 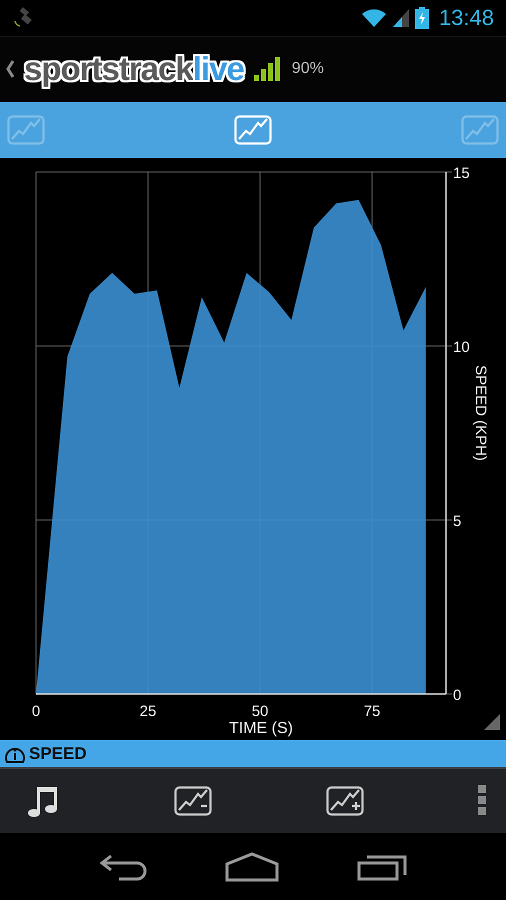 I want to click on signal-icon, so click(x=400, y=18).